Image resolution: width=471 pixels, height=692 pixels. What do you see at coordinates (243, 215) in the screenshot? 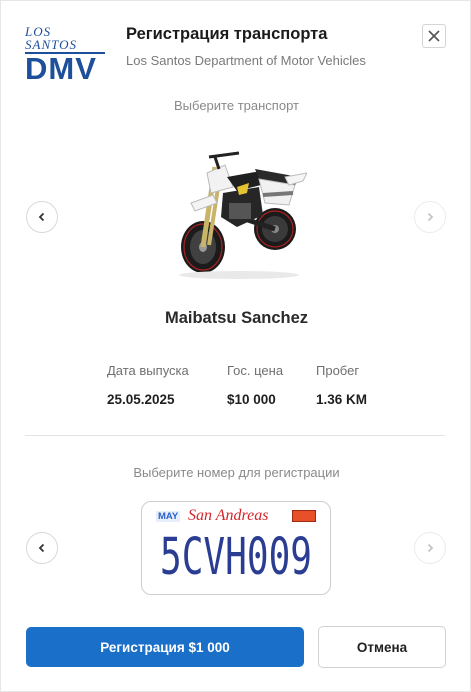
I see `vehicle-image` at bounding box center [243, 215].